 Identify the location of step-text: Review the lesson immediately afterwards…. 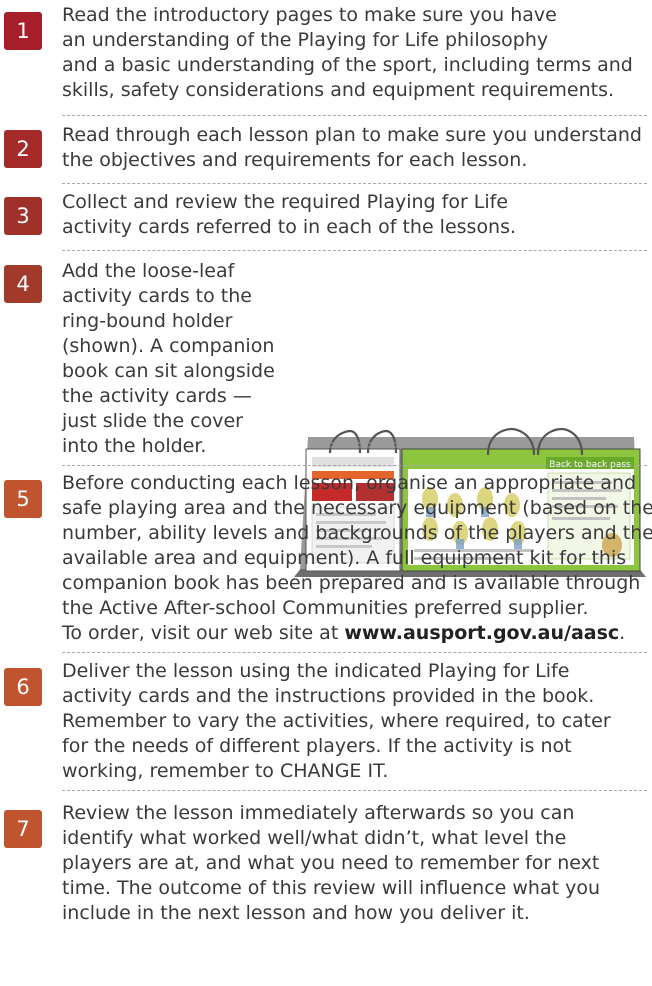
(357, 863).